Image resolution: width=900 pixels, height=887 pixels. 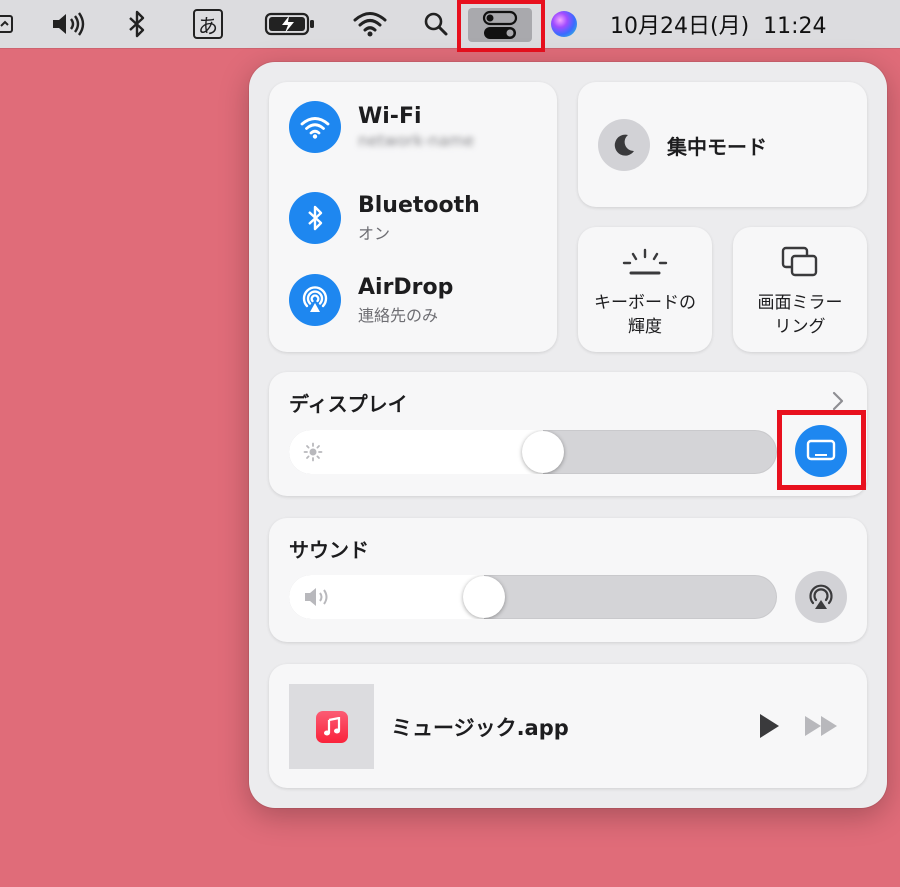 What do you see at coordinates (419, 205) in the screenshot?
I see `bluetooth-title: Bluetooth` at bounding box center [419, 205].